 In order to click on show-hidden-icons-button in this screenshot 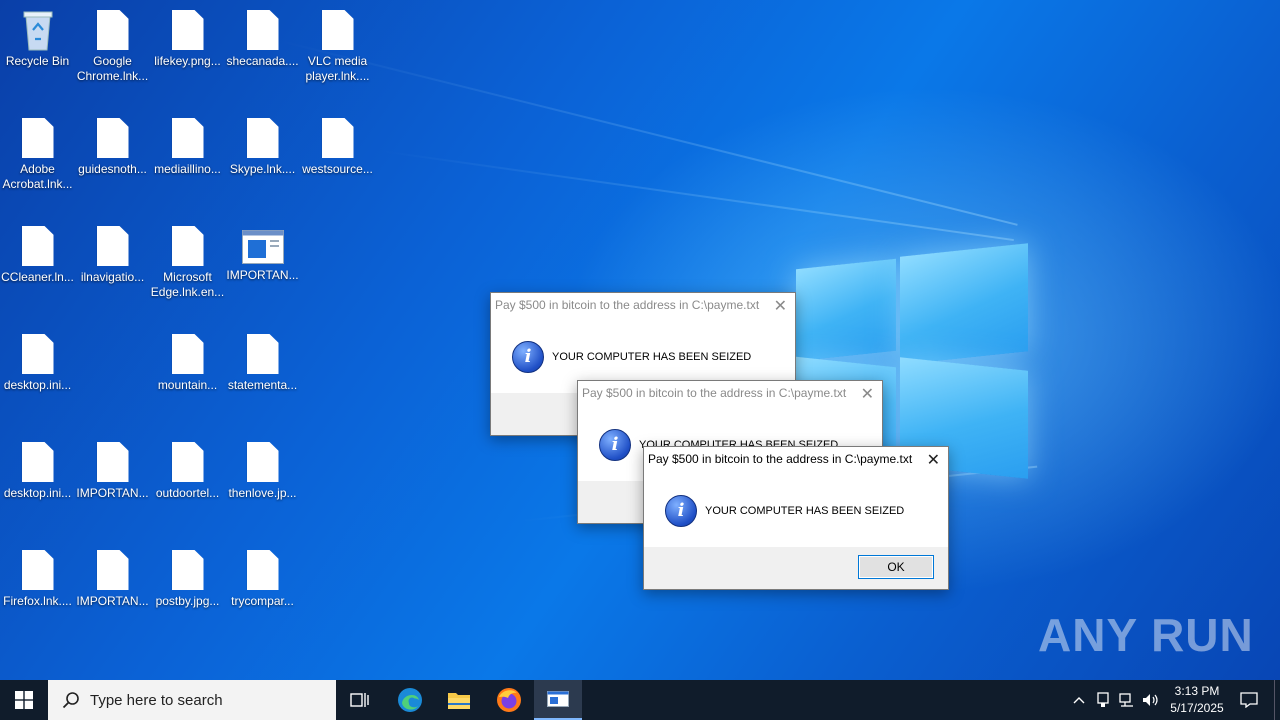, I will do `click(1079, 700)`.